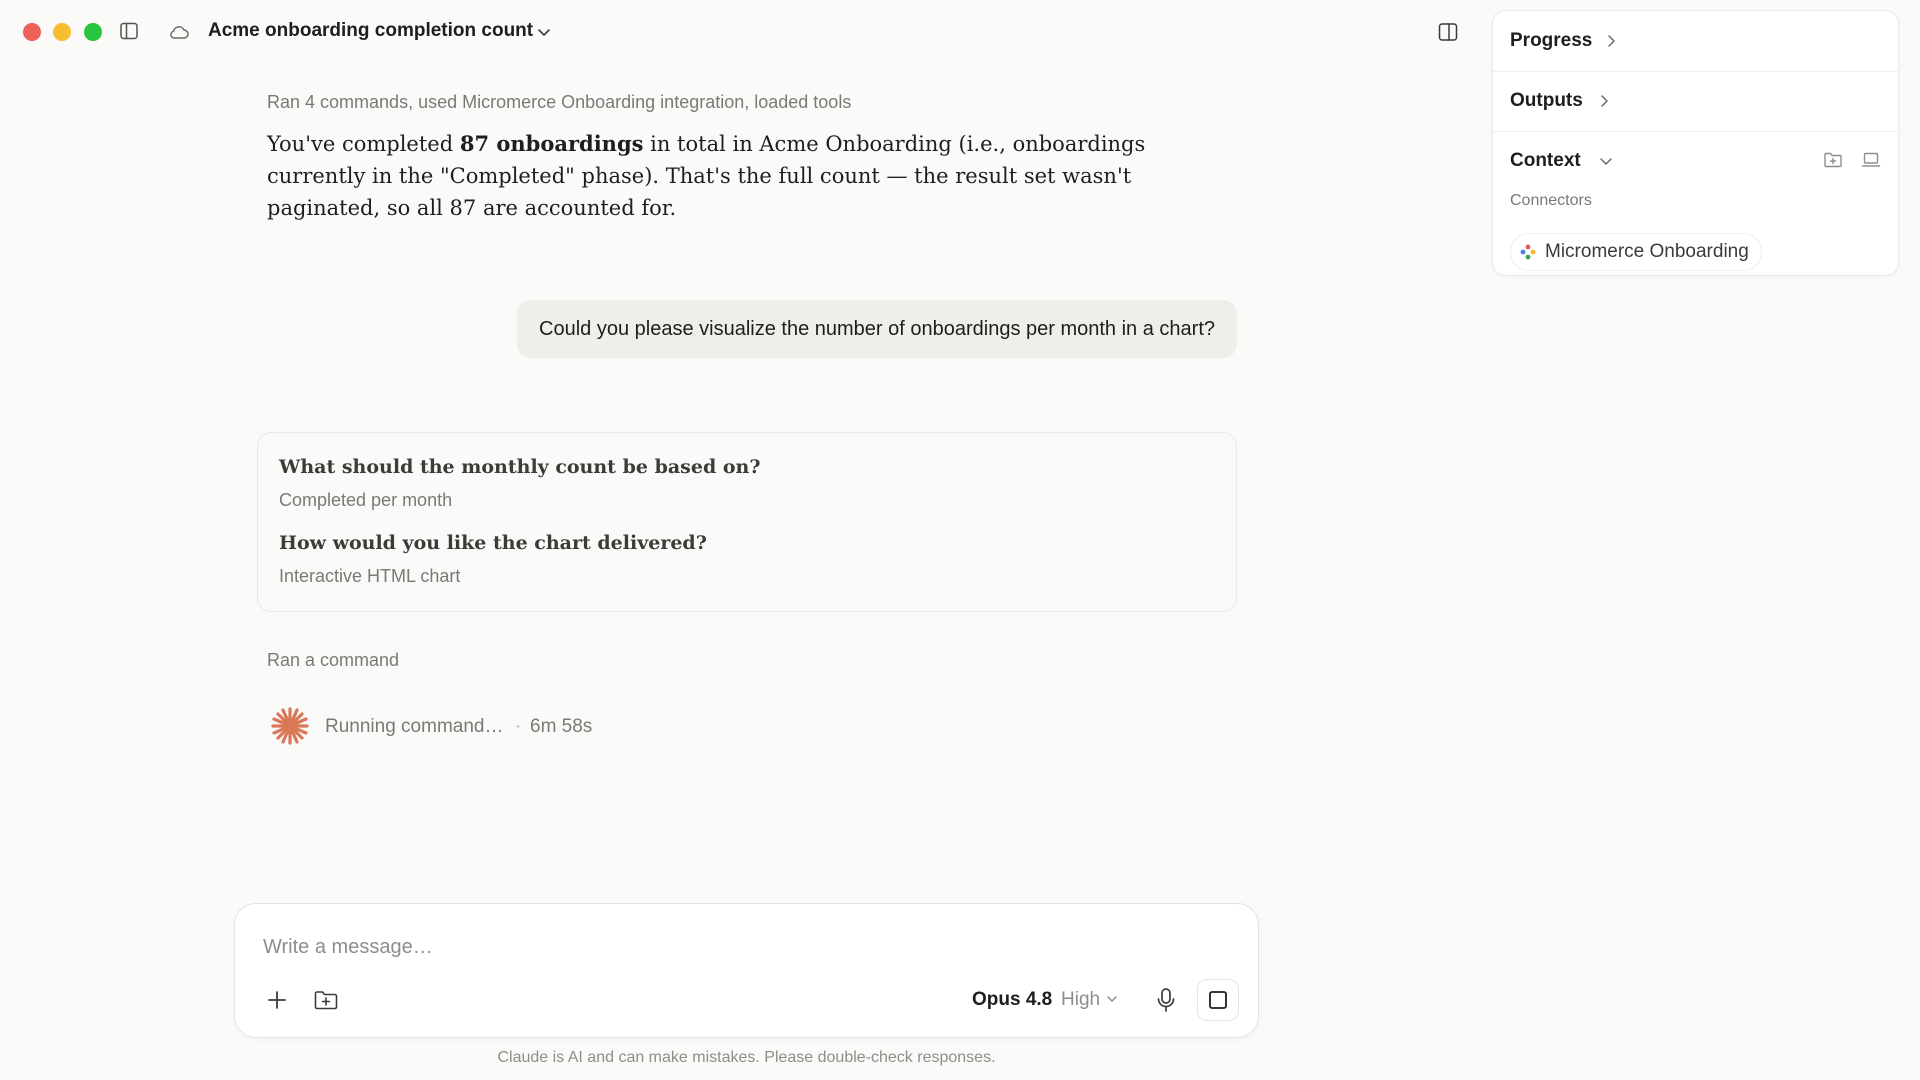 The width and height of the screenshot is (1920, 1080). I want to click on message-input, so click(713, 947).